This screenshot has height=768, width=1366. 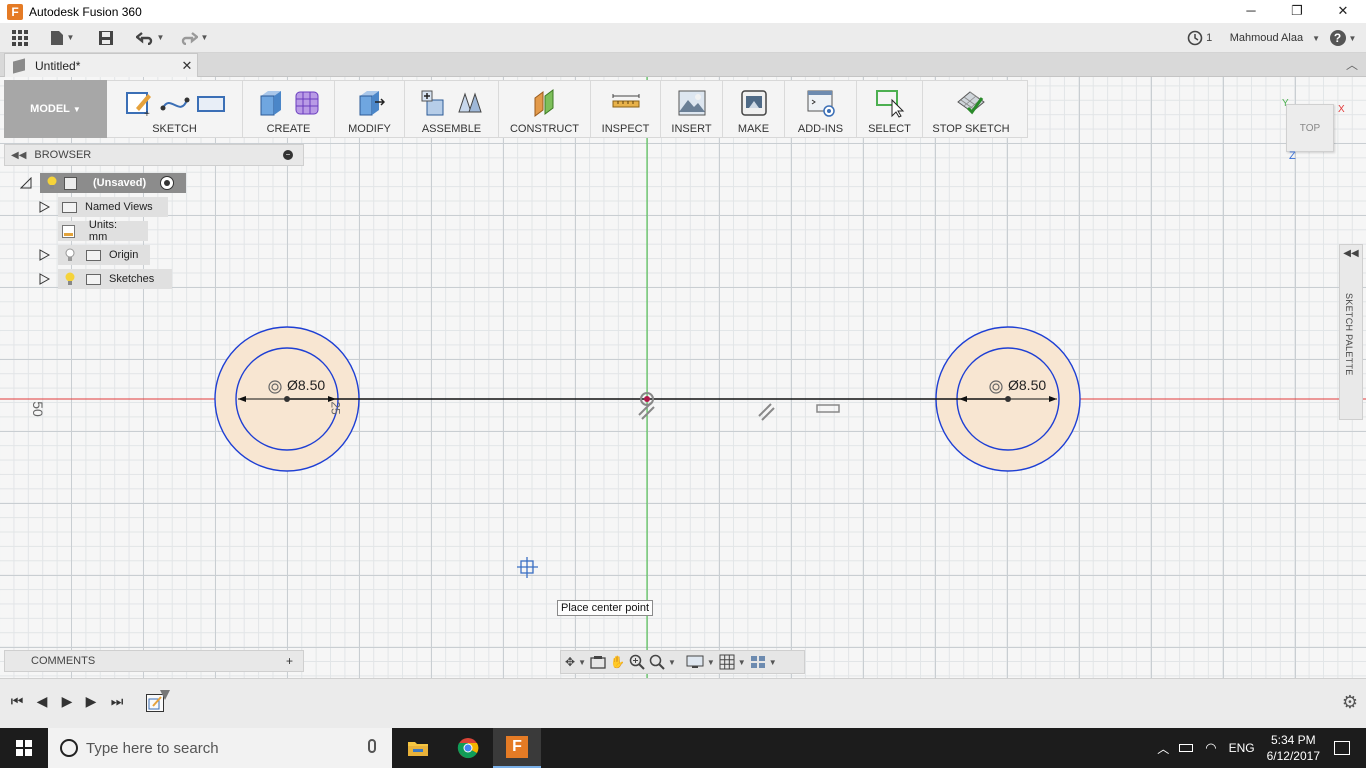 What do you see at coordinates (700, 662) in the screenshot?
I see `display-settings-icon: ▼` at bounding box center [700, 662].